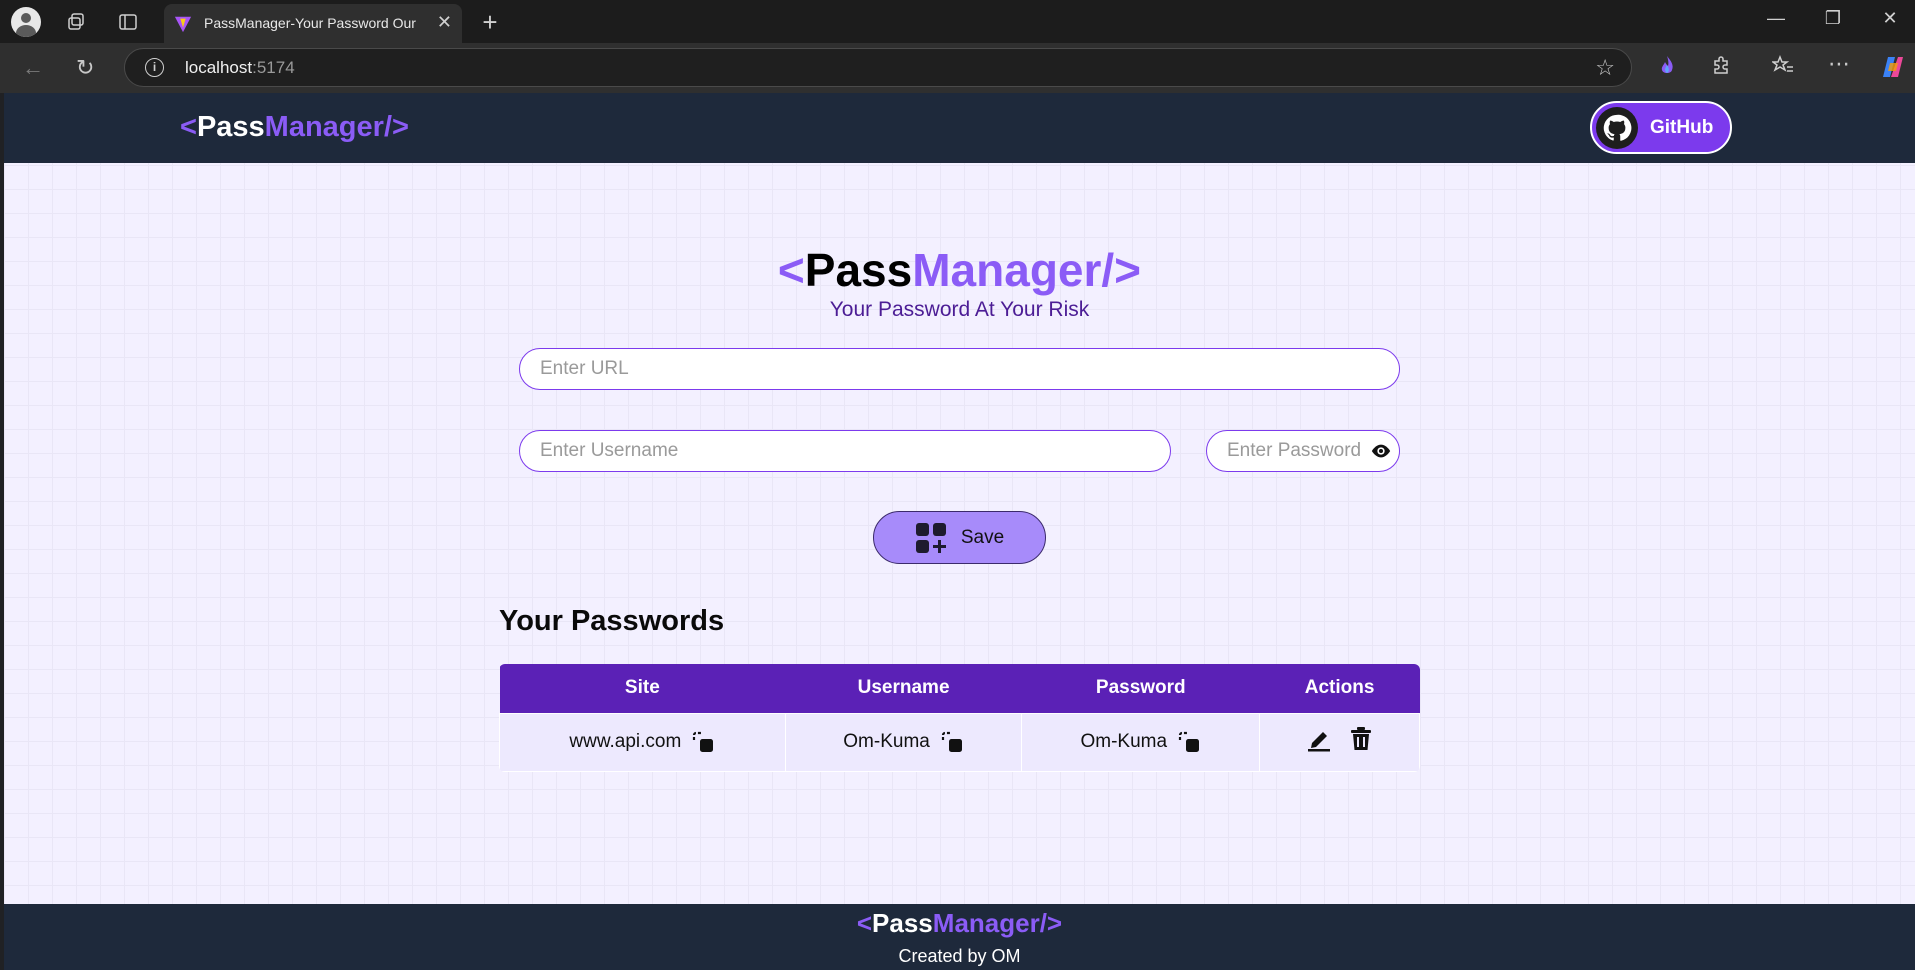 This screenshot has width=1915, height=970. I want to click on url-text: localhost:5174, so click(240, 67).